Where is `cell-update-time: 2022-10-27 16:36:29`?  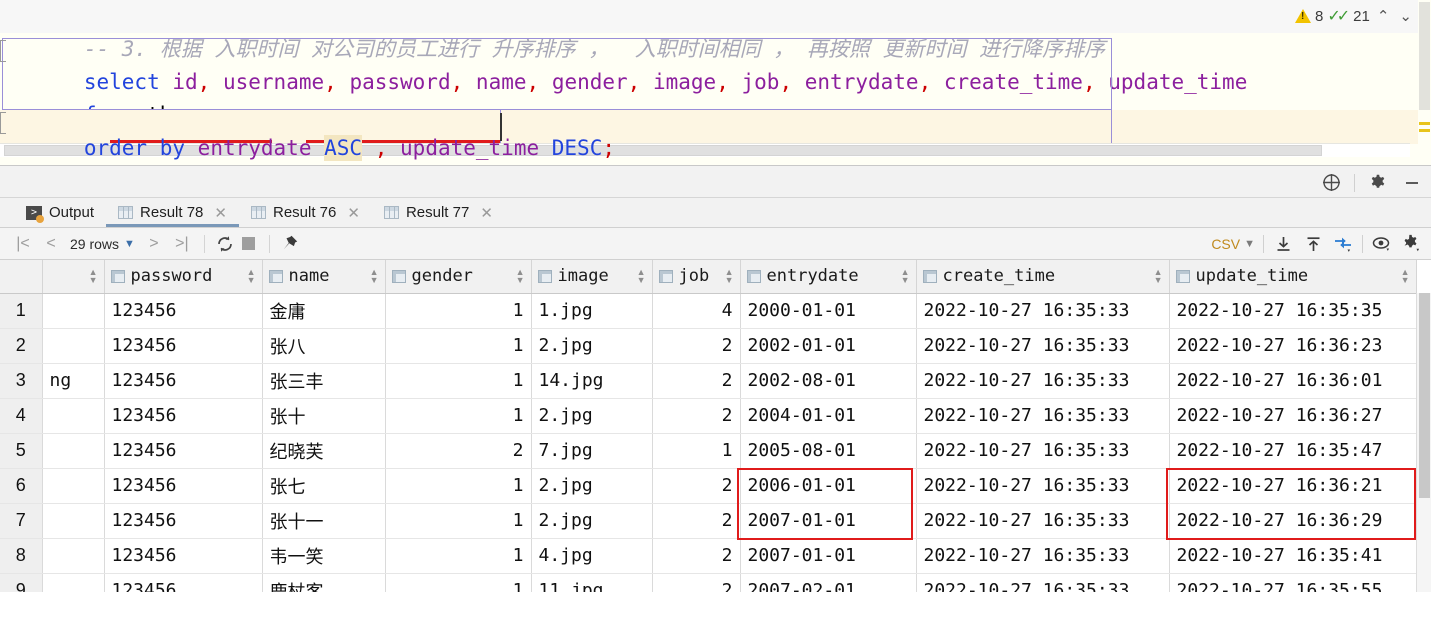 cell-update-time: 2022-10-27 16:36:29 is located at coordinates (1293, 521).